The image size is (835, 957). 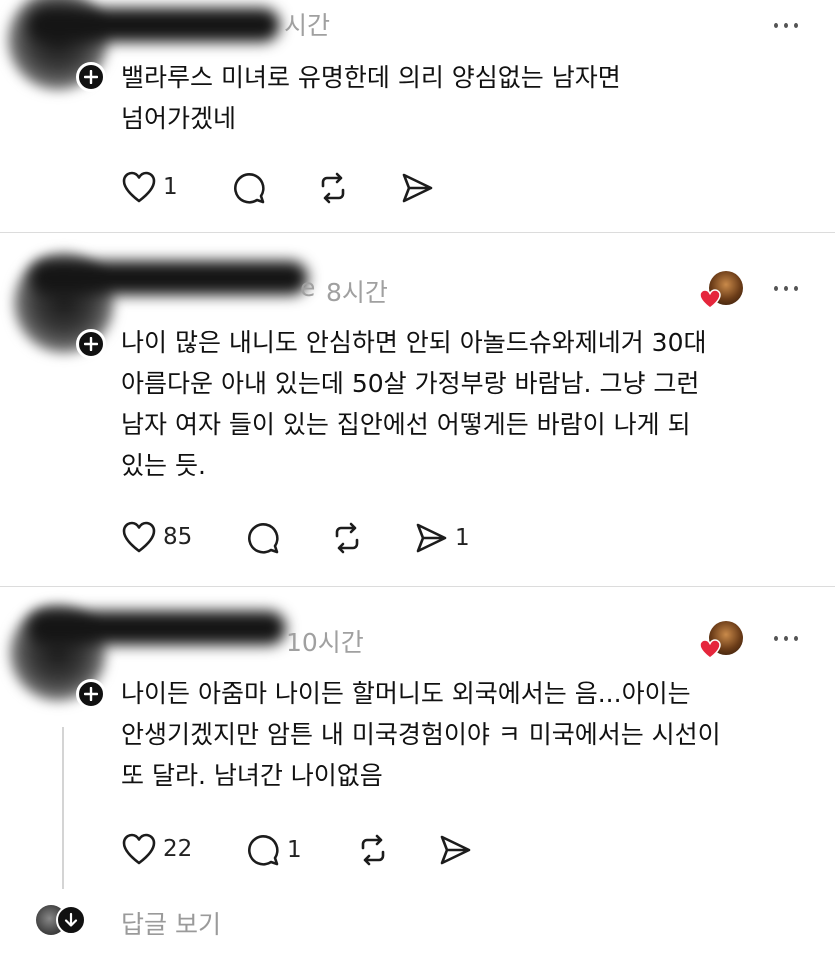 I want to click on like-count: 1, so click(x=170, y=187).